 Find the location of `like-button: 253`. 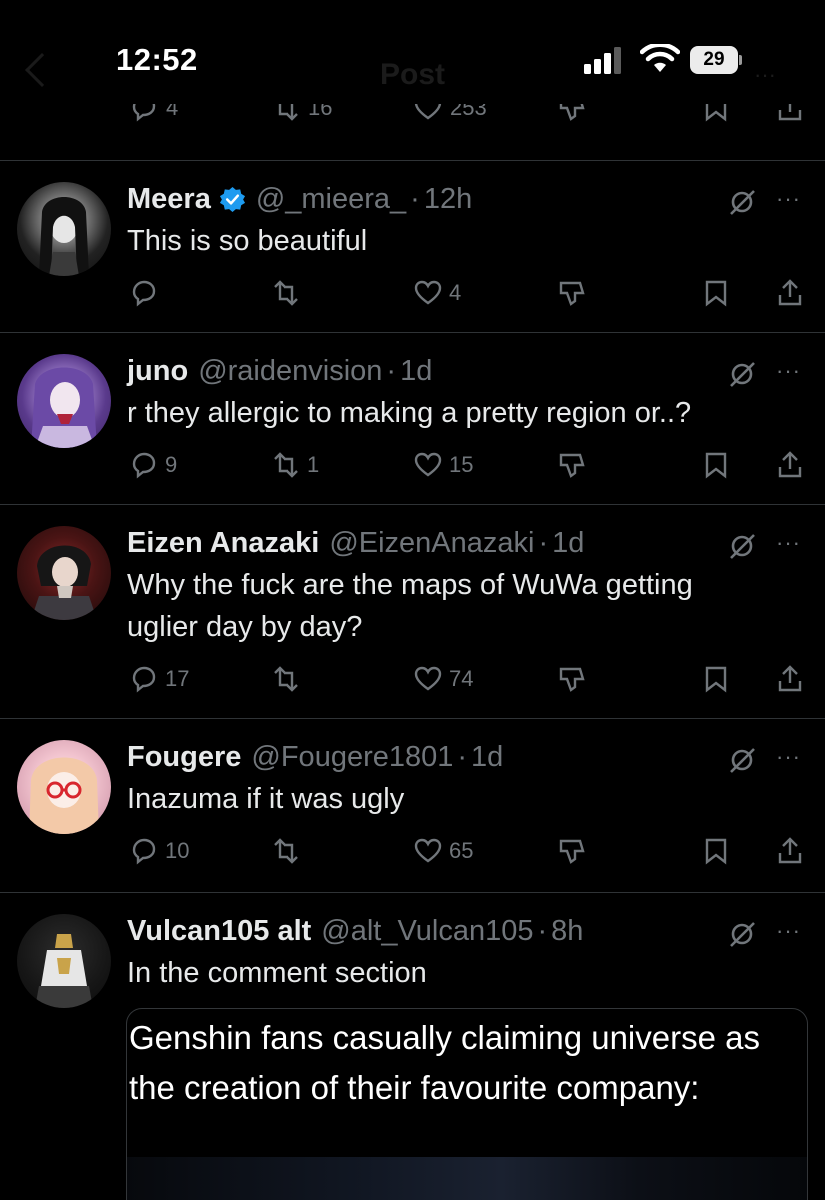

like-button: 253 is located at coordinates (450, 113).